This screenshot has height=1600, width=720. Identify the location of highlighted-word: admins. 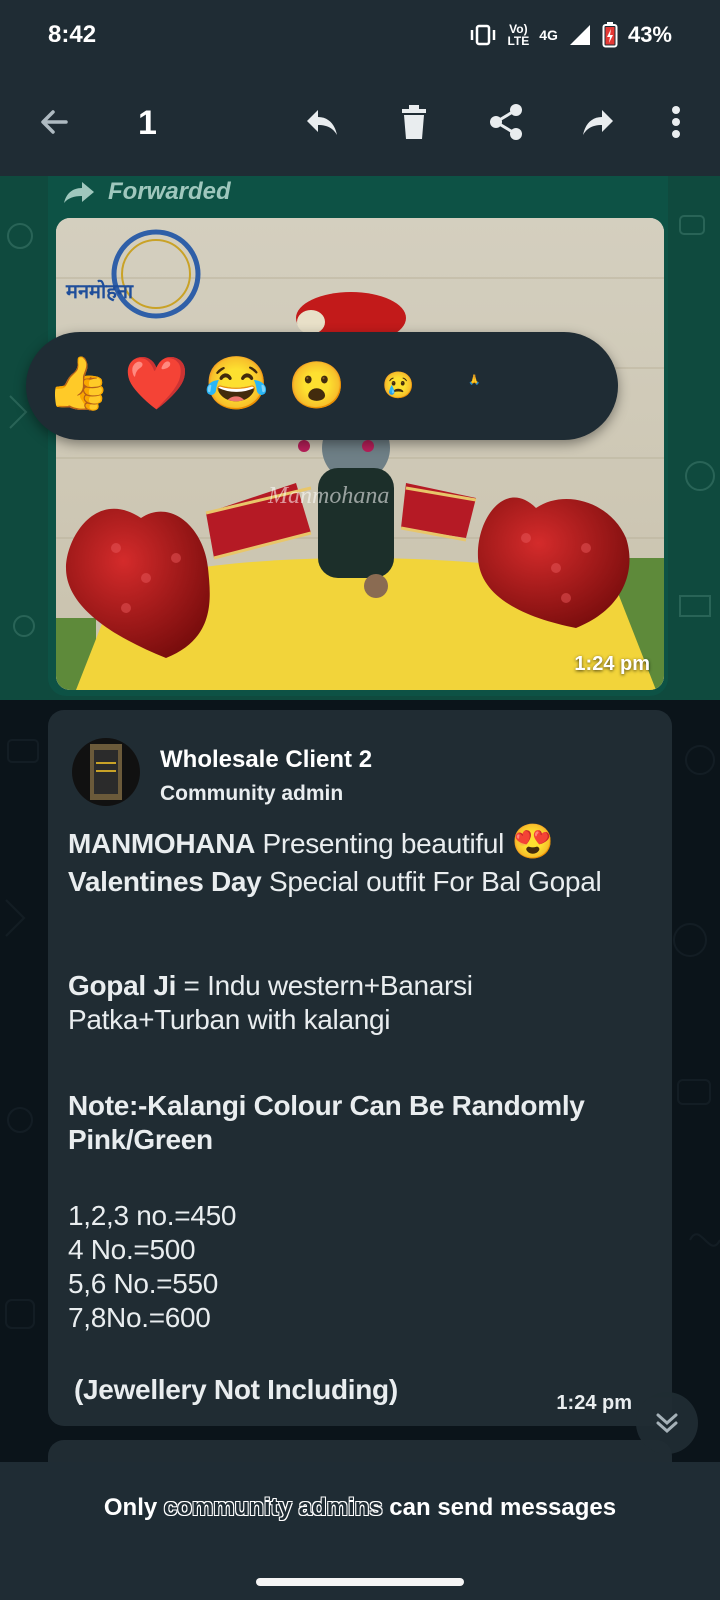
(340, 1507).